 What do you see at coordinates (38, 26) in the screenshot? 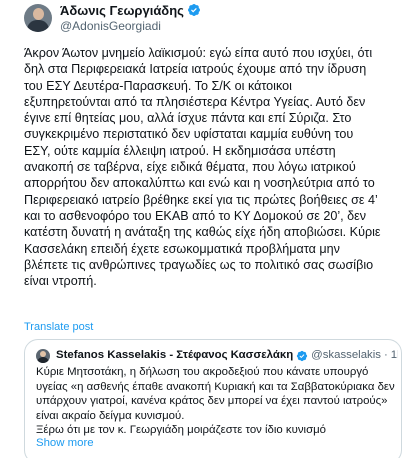
I see `avatar-body` at bounding box center [38, 26].